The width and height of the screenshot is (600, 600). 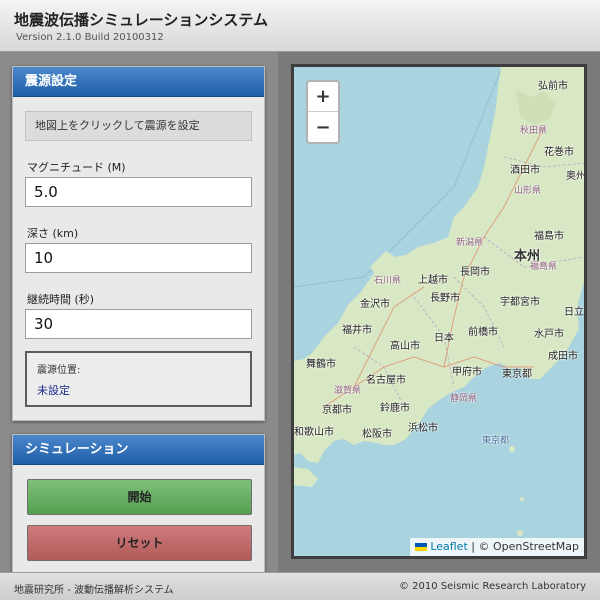 What do you see at coordinates (405, 346) in the screenshot?
I see `map-label-takayama: 高山市` at bounding box center [405, 346].